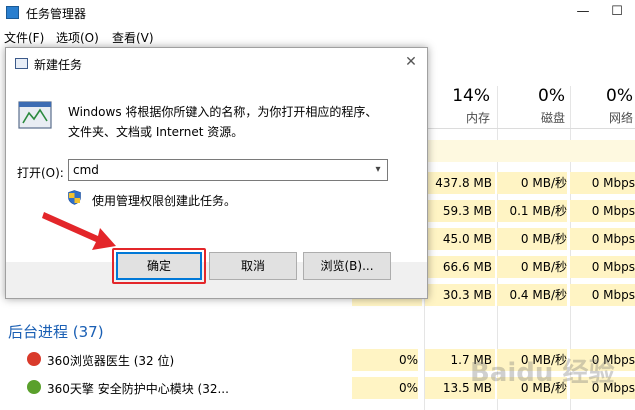 The image size is (635, 410). What do you see at coordinates (40, 173) in the screenshot?
I see `open-label: 打开(O):` at bounding box center [40, 173].